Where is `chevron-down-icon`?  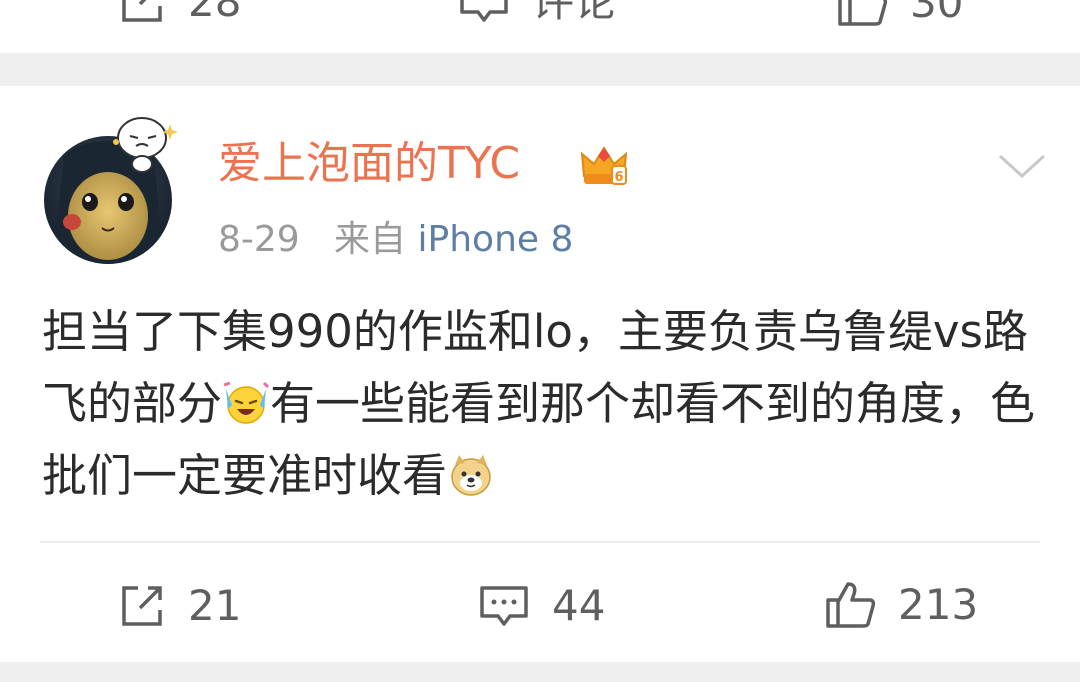 chevron-down-icon is located at coordinates (1022, 166).